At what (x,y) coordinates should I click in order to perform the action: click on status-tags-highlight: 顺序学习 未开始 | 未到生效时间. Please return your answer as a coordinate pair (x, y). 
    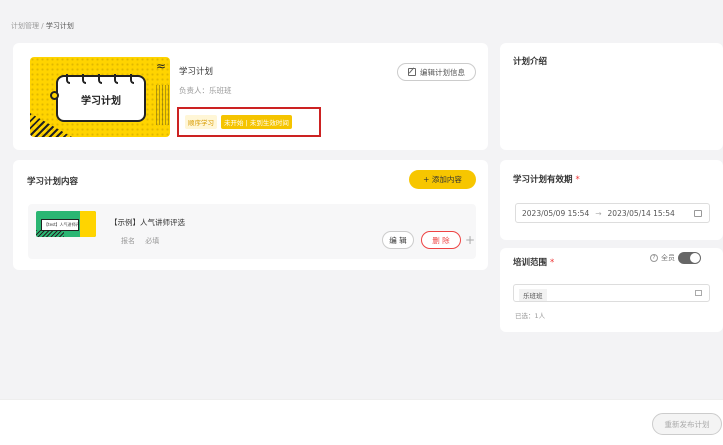
    Looking at the image, I should click on (249, 122).